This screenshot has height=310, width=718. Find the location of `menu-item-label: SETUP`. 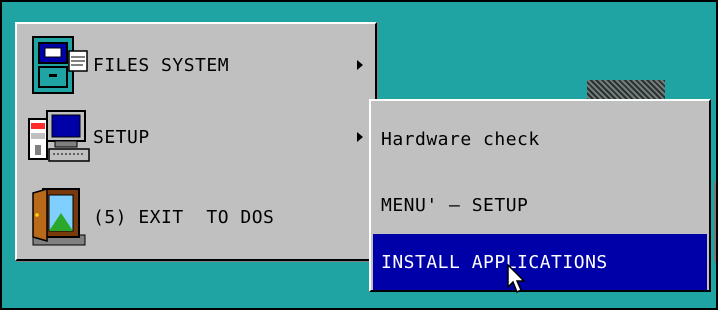

menu-item-label: SETUP is located at coordinates (121, 137).